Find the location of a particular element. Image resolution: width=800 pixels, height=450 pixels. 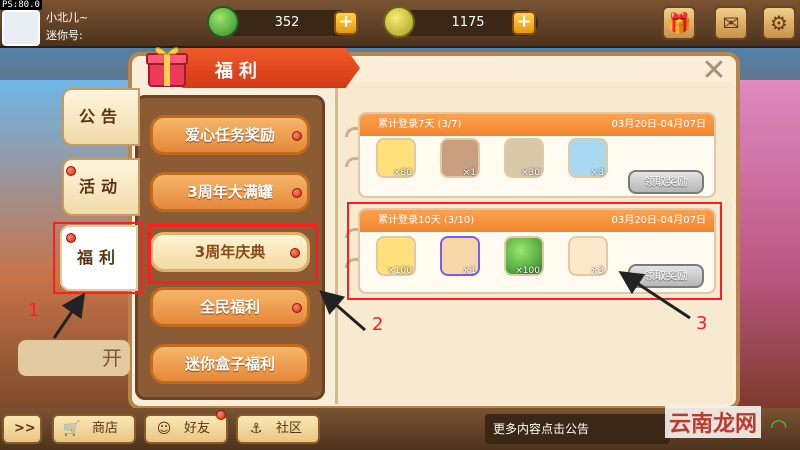

close-button: ✕ is located at coordinates (714, 71).